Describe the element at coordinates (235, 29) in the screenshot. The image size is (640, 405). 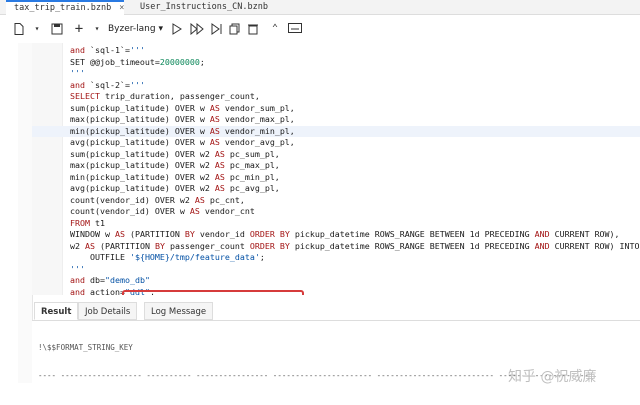
I see `copy-icon` at that location.